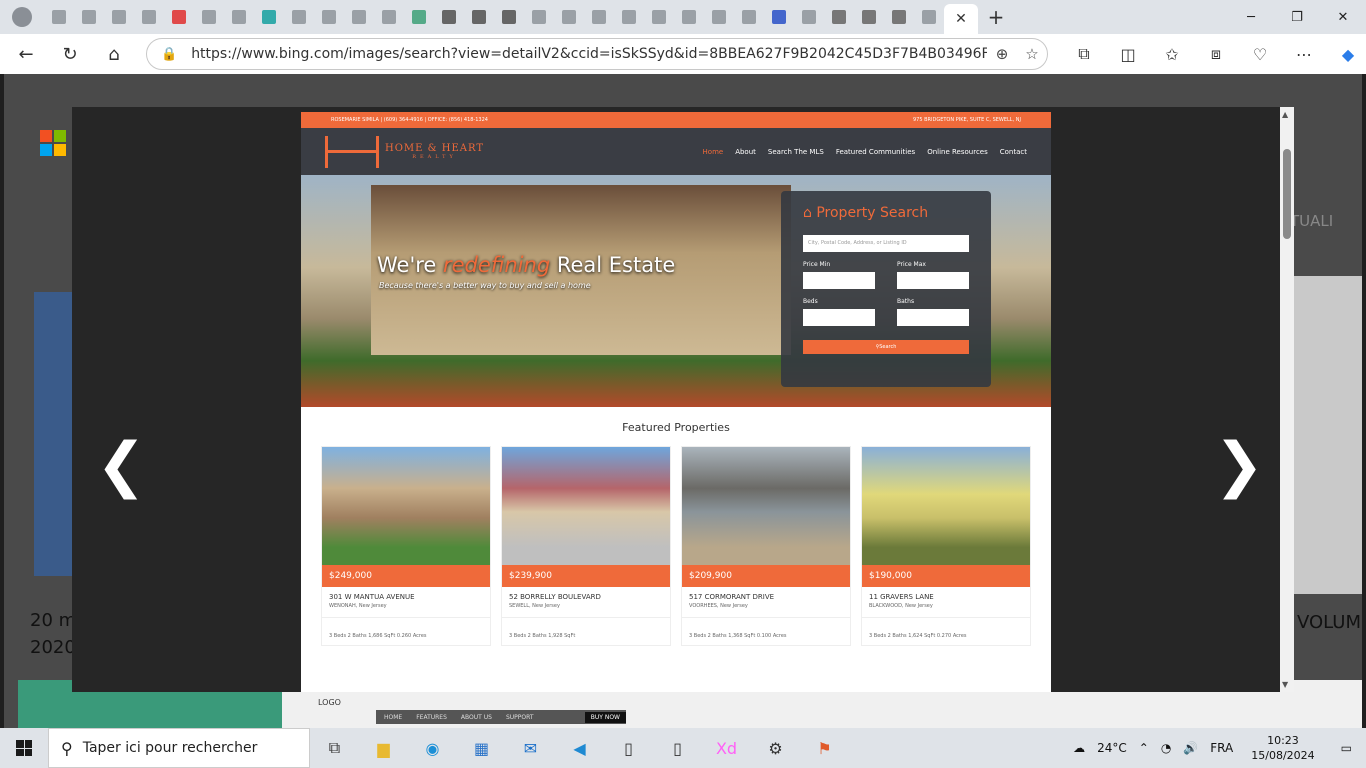 The width and height of the screenshot is (1366, 768). Describe the element at coordinates (481, 748) in the screenshot. I see `store-icon: ▦` at that location.